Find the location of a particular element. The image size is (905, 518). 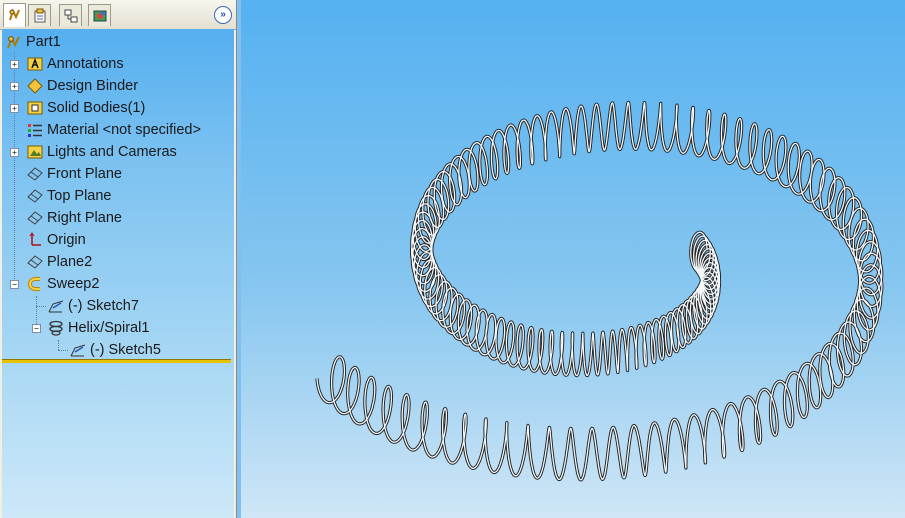

tree-item-sketch7: (-) Sketch7 is located at coordinates (93, 306).